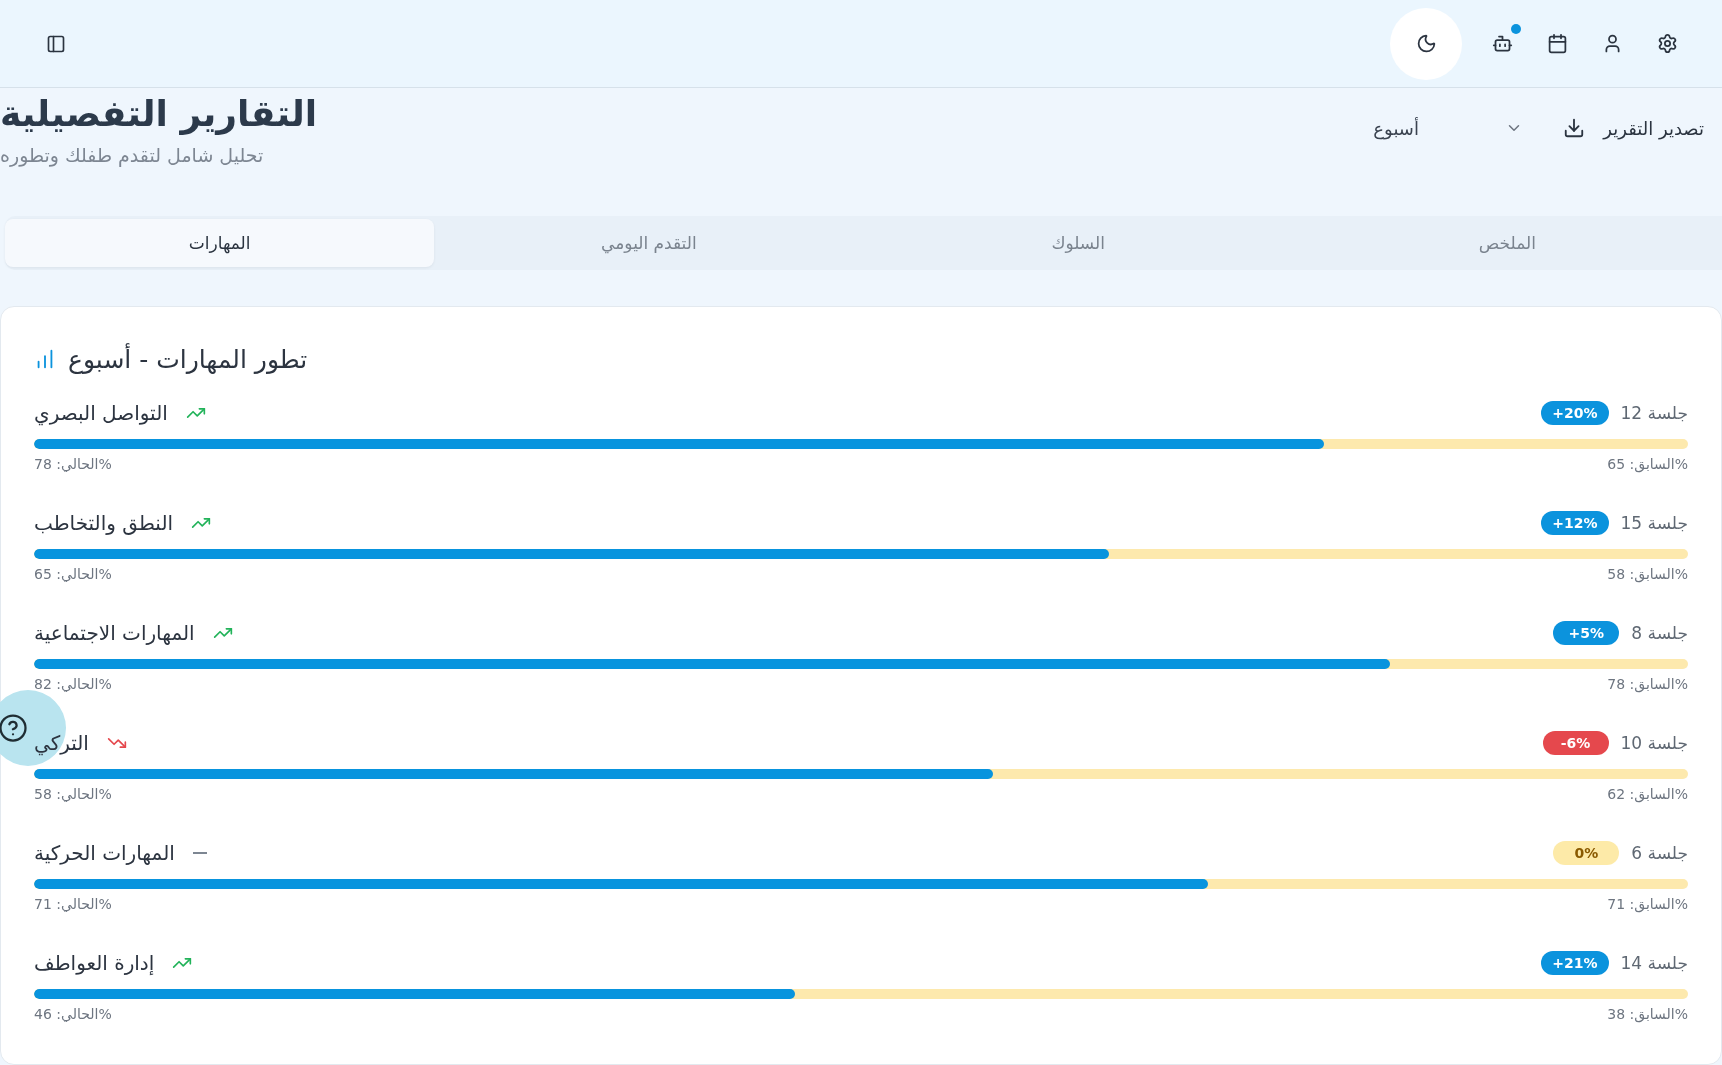 The width and height of the screenshot is (1722, 1065). What do you see at coordinates (132, 155) in the screenshot?
I see `page-subtitle: تحليل شامل لتقدم طفلك وتطوره` at bounding box center [132, 155].